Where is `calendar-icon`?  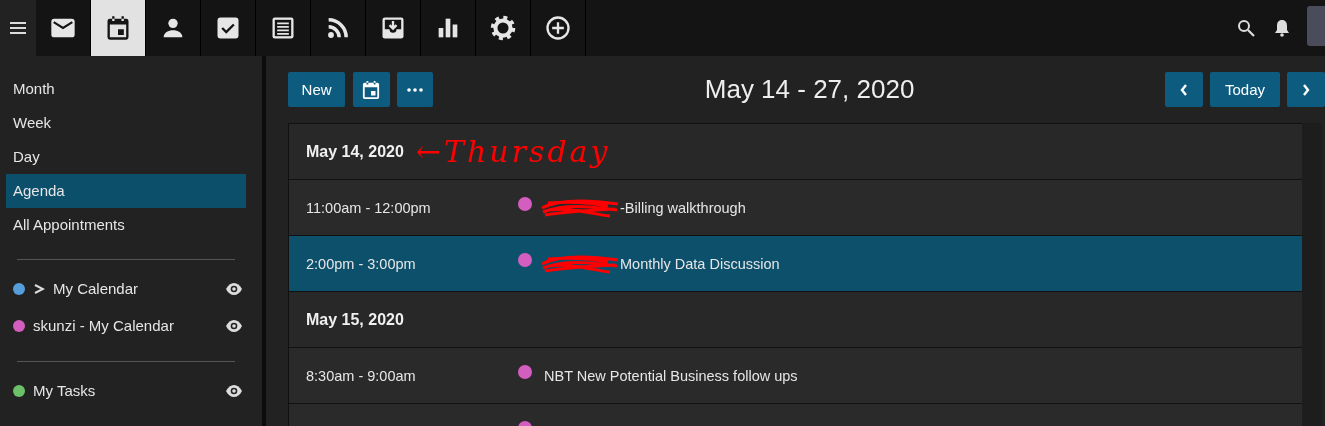 calendar-icon is located at coordinates (371, 89).